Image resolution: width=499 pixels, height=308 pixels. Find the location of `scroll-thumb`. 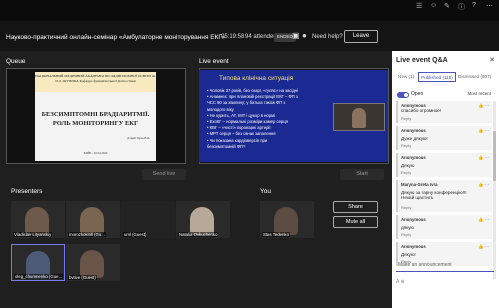

scroll-thumb is located at coordinates (494, 156).